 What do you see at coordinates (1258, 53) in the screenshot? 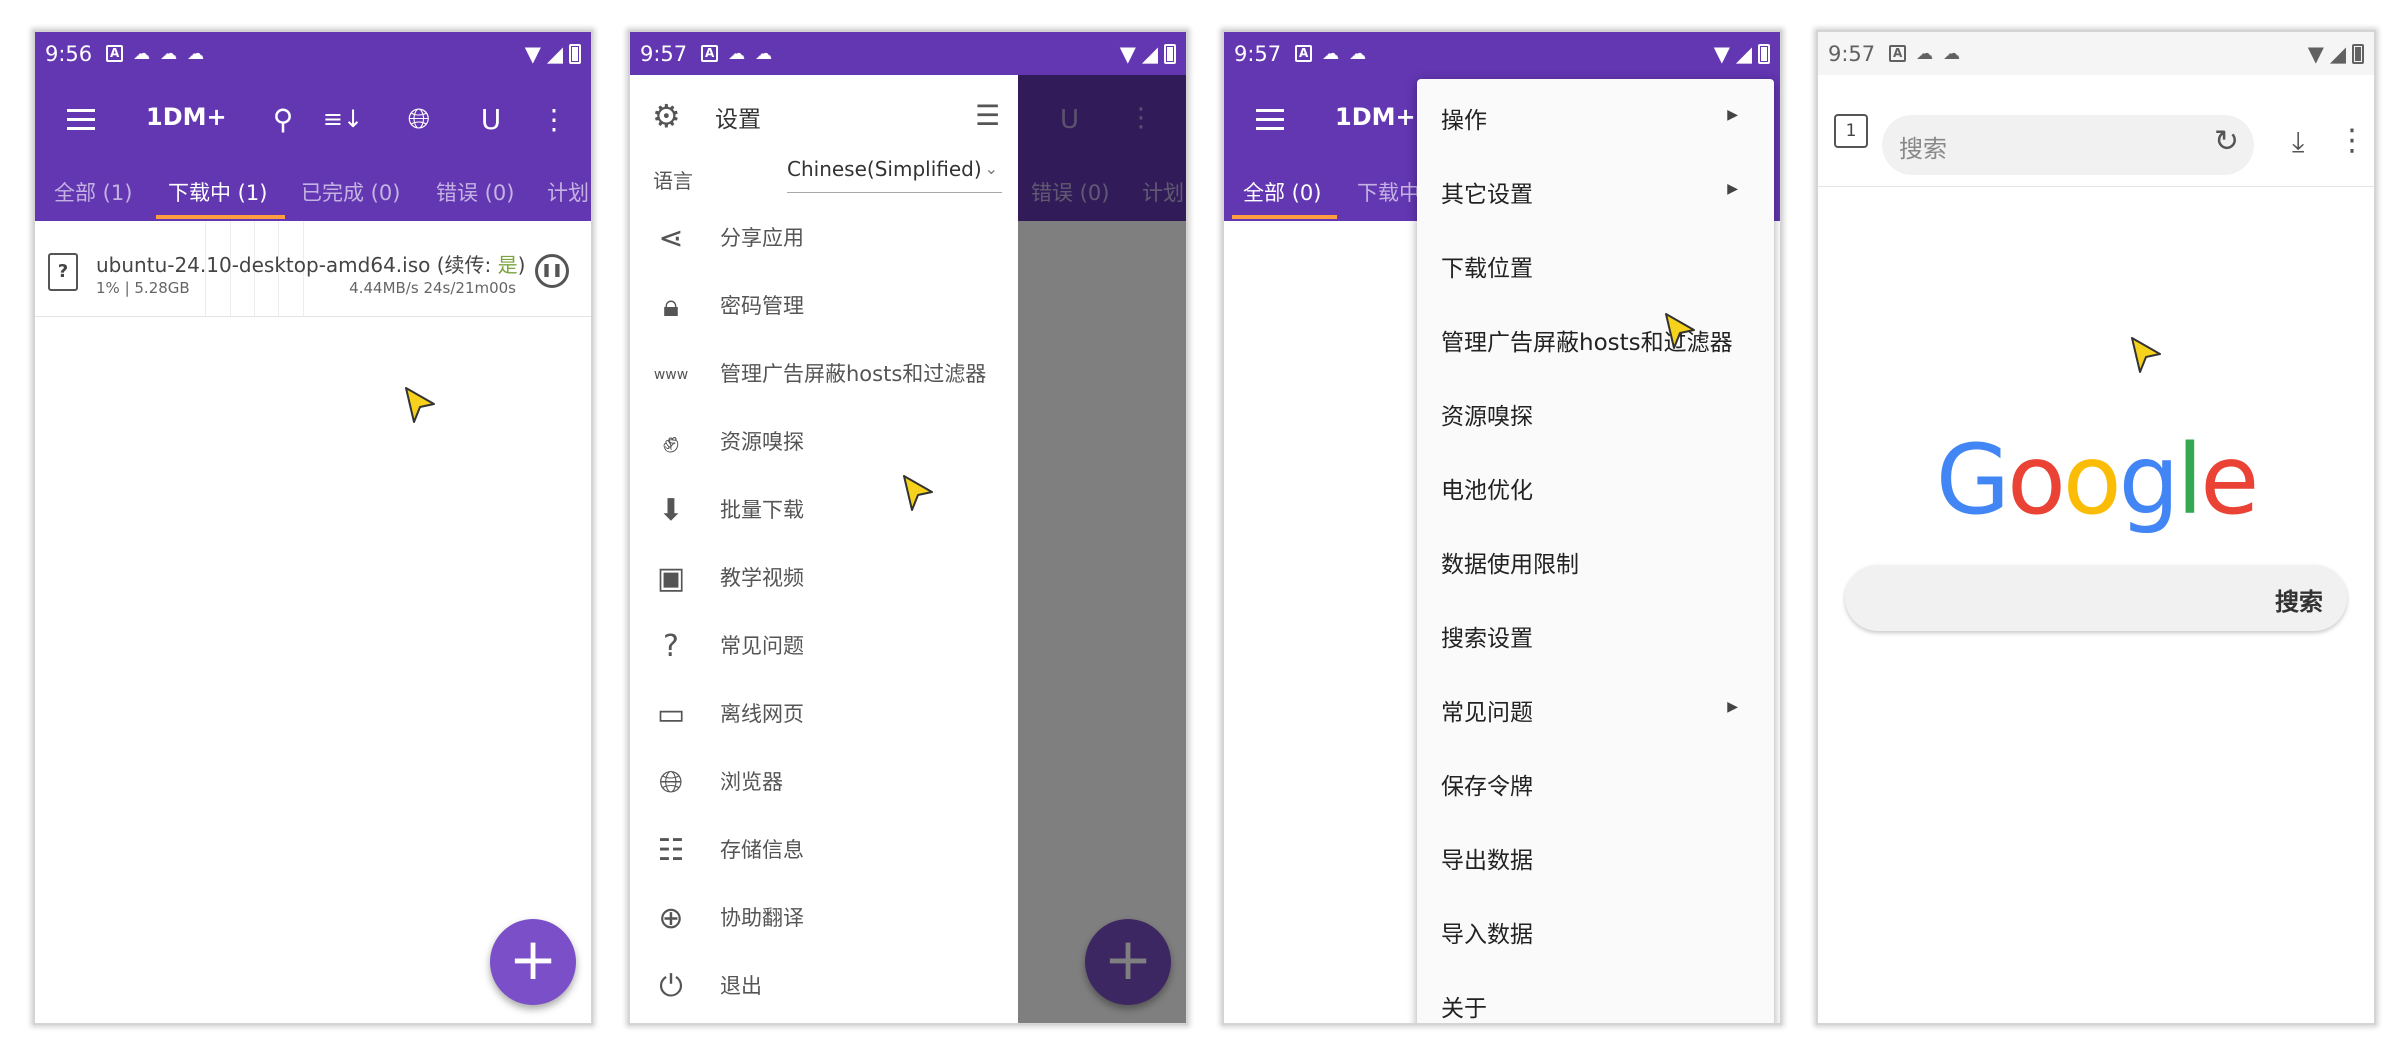
I see `status-time: 9:57` at bounding box center [1258, 53].